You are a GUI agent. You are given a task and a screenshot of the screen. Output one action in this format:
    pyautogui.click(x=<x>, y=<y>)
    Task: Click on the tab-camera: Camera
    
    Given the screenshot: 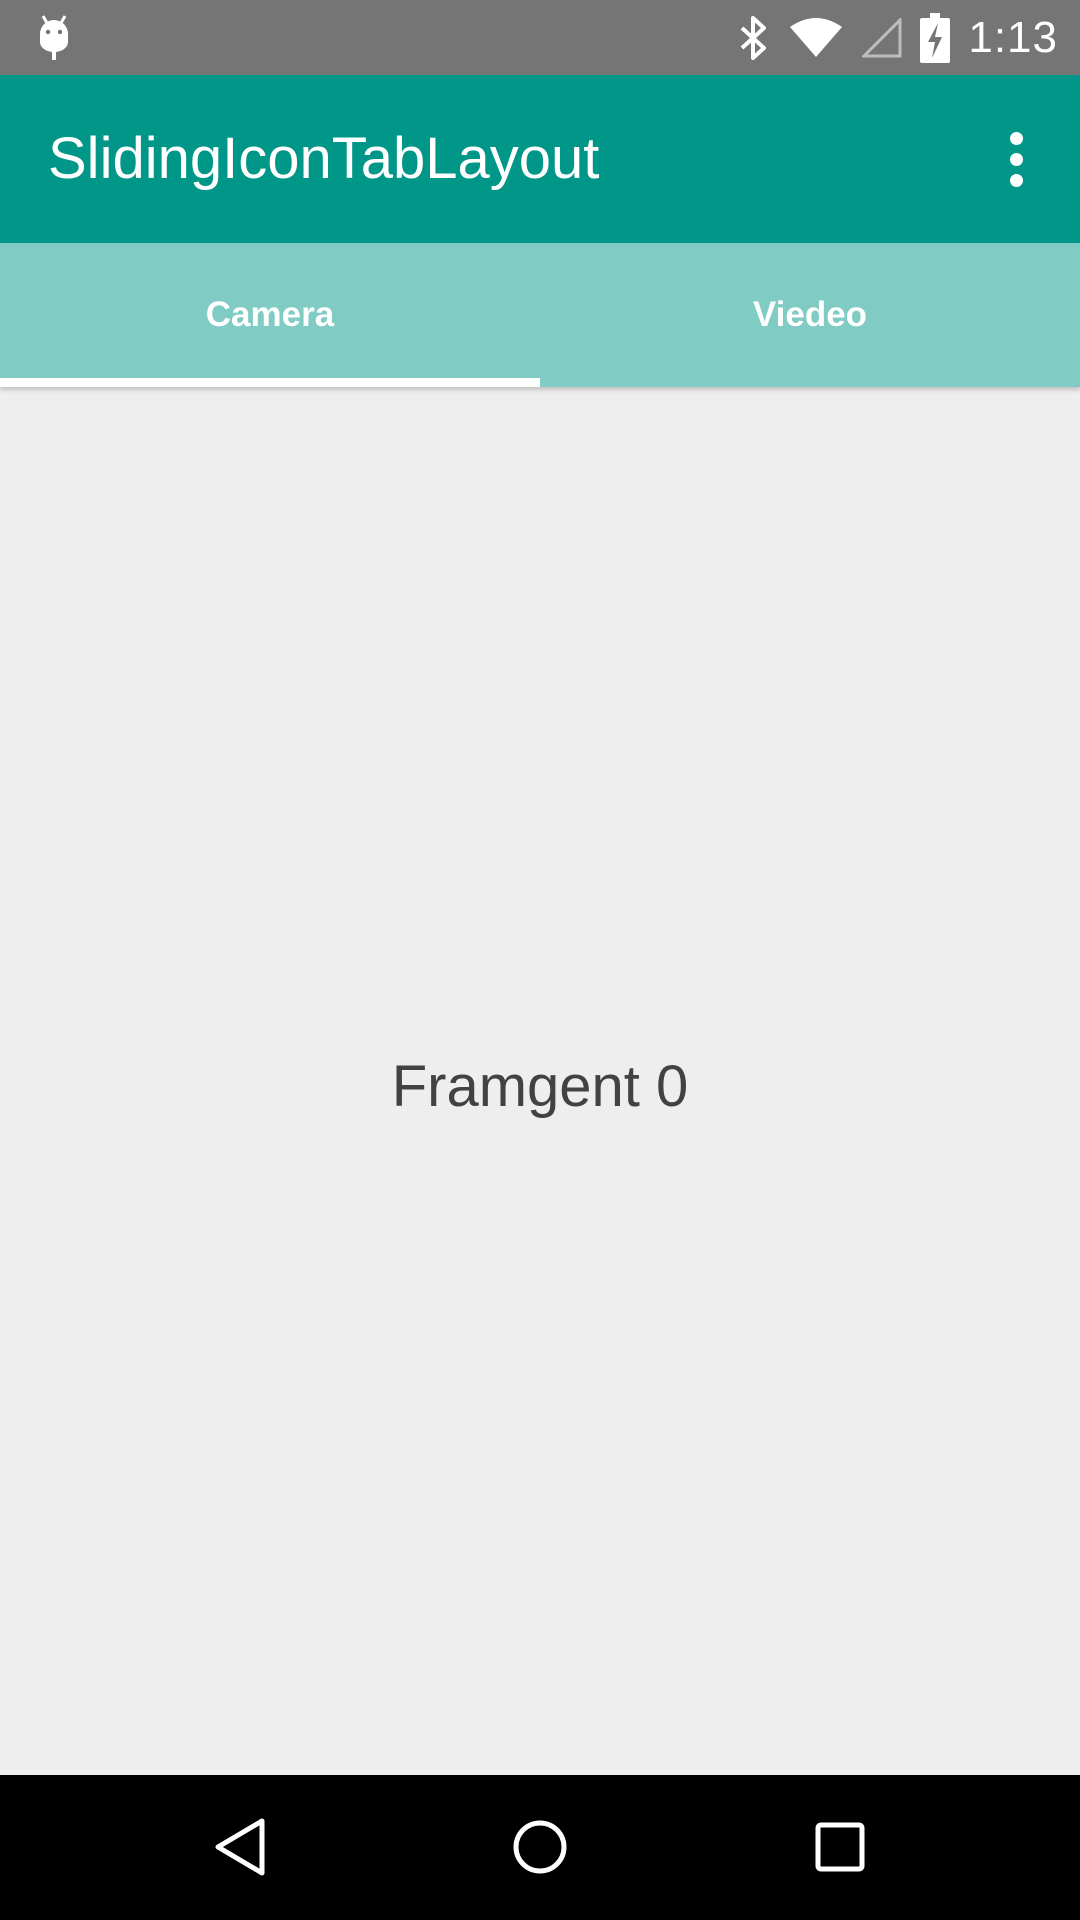 What is the action you would take?
    pyautogui.click(x=270, y=315)
    